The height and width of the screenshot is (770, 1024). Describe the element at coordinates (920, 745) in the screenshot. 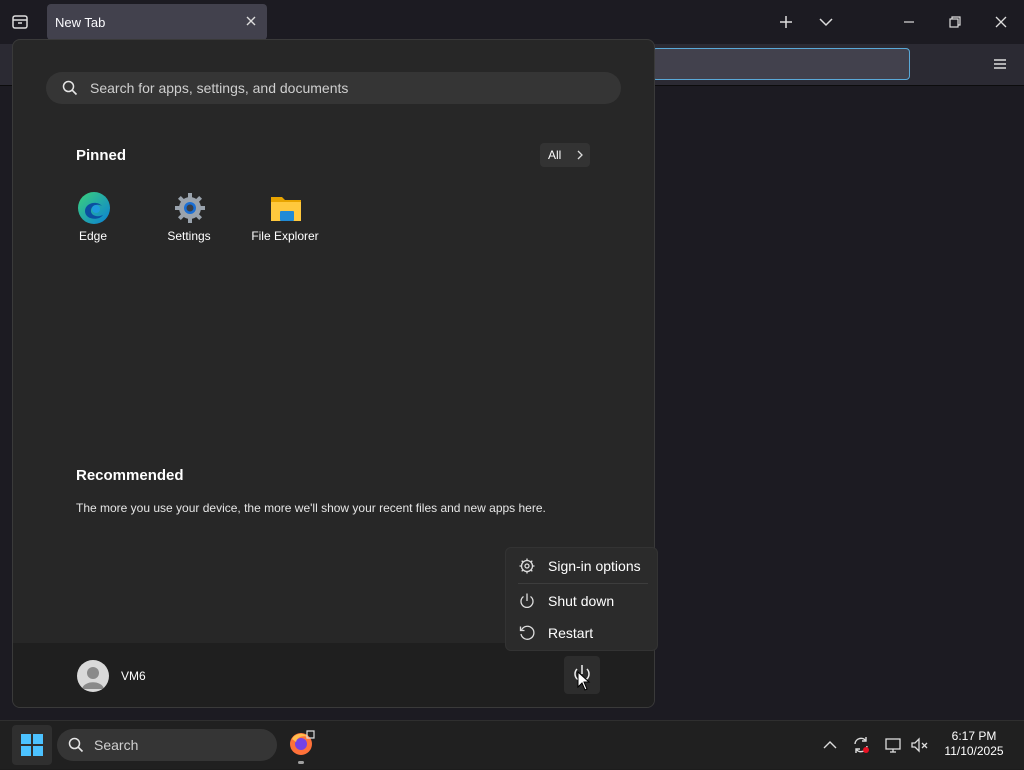

I see `volume-muted-icon` at that location.